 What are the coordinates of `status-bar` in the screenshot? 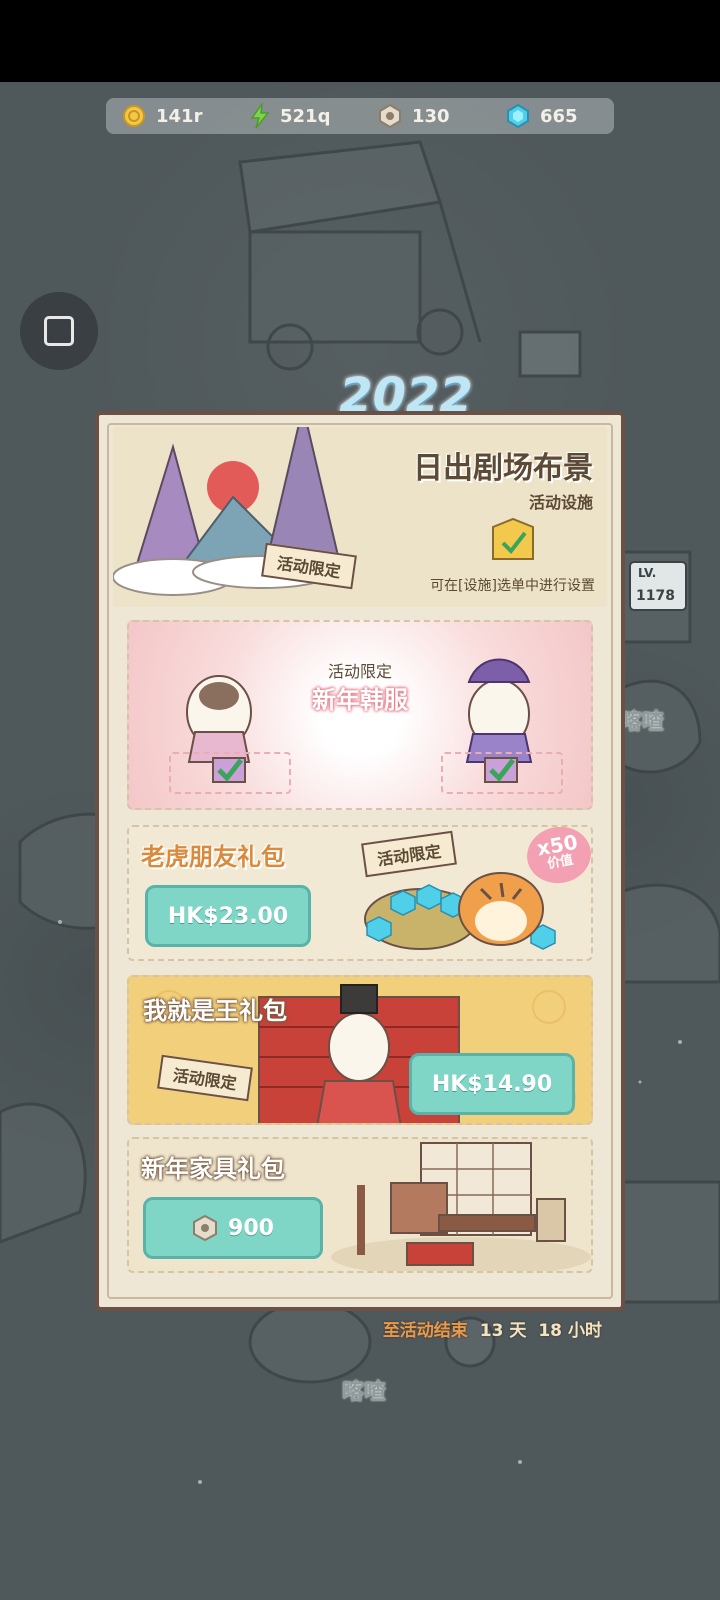 It's located at (360, 41).